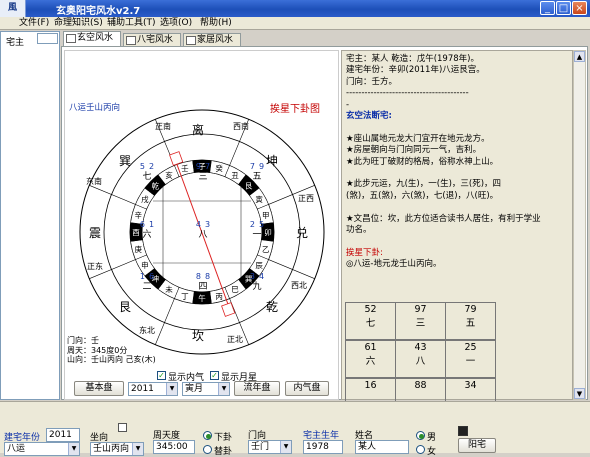  What do you see at coordinates (235, 339) in the screenshot?
I see `dir-zhengbei: 正北` at bounding box center [235, 339].